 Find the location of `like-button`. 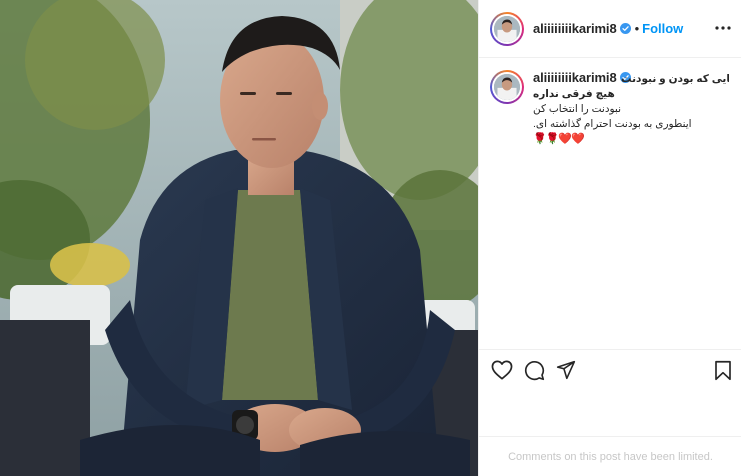

like-button is located at coordinates (502, 370).